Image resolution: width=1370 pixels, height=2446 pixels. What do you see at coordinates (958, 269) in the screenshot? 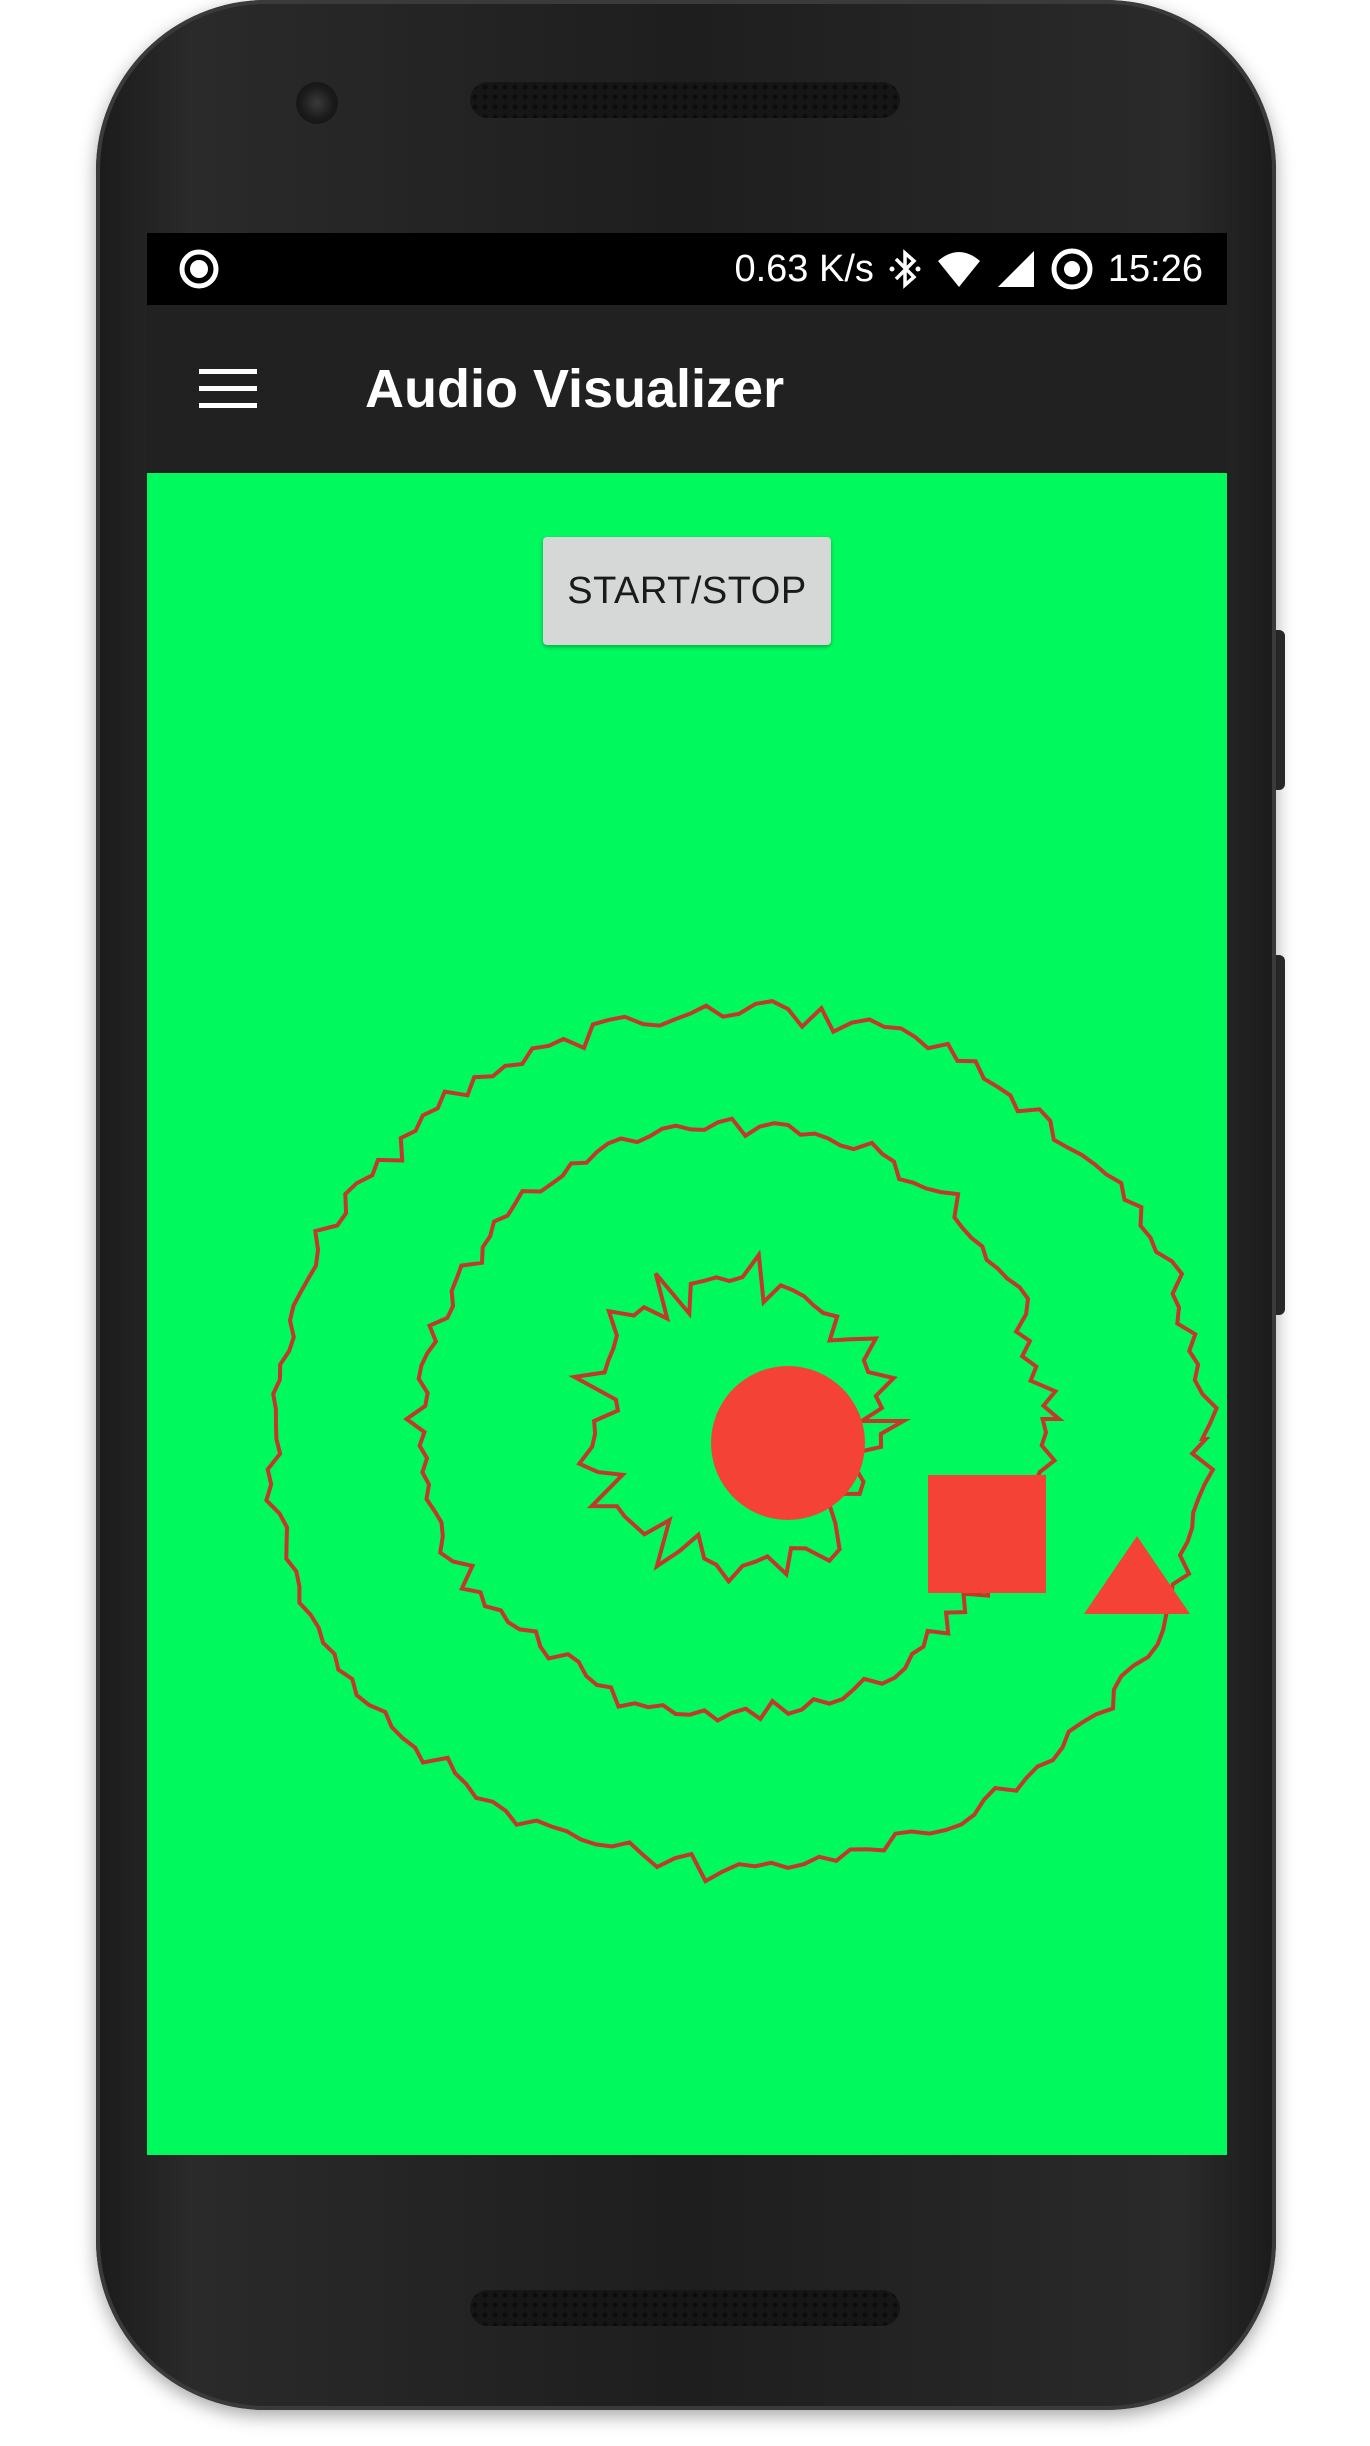
I see `wifi-icon` at bounding box center [958, 269].